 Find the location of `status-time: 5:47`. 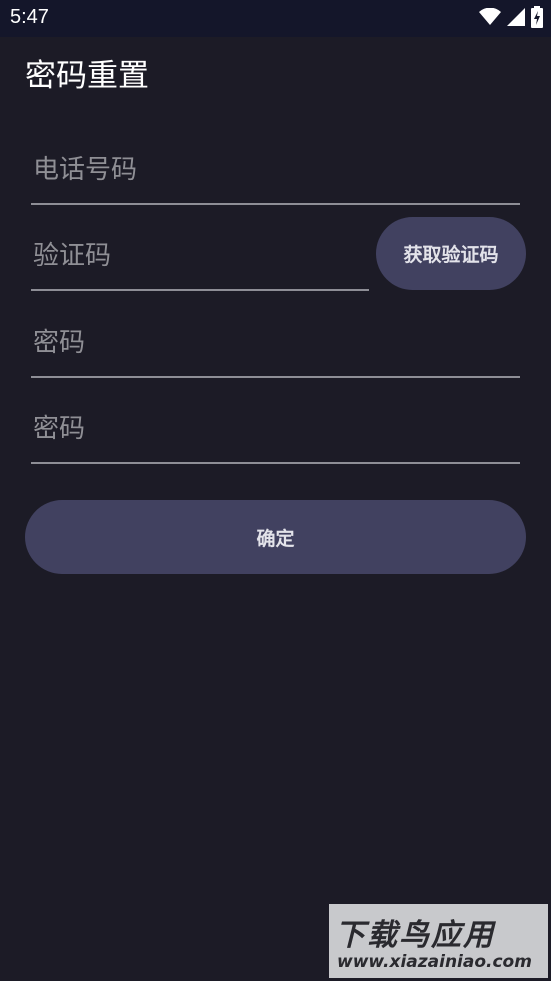

status-time: 5:47 is located at coordinates (29, 17).